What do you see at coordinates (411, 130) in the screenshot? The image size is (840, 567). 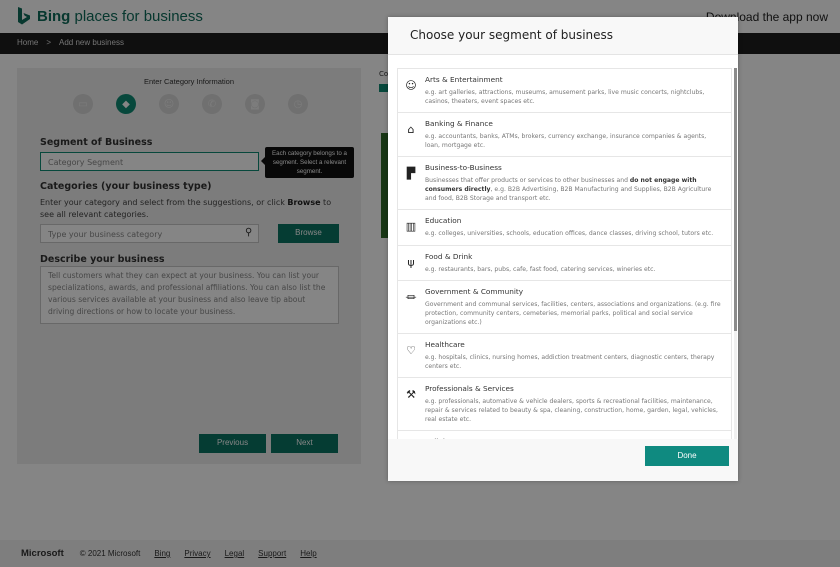 I see `bank-house-icon: ⌂` at bounding box center [411, 130].